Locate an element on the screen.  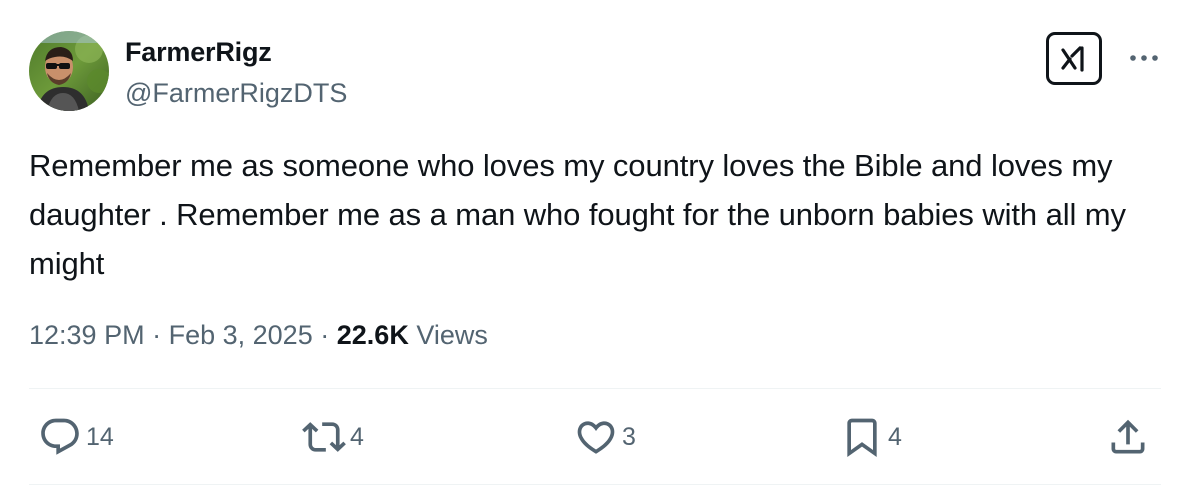
bookmark-count: 4 is located at coordinates (895, 436).